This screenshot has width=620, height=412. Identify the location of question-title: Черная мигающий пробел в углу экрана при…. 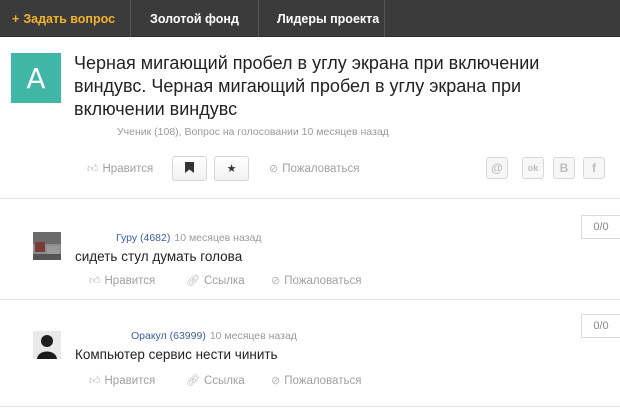
(307, 86).